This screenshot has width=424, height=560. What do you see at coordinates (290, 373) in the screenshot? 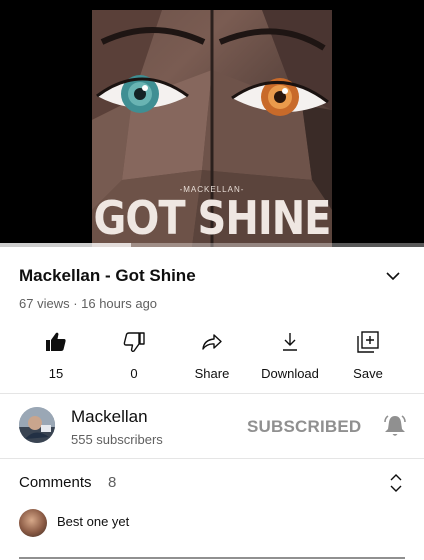
I see `download-label: Download` at bounding box center [290, 373].